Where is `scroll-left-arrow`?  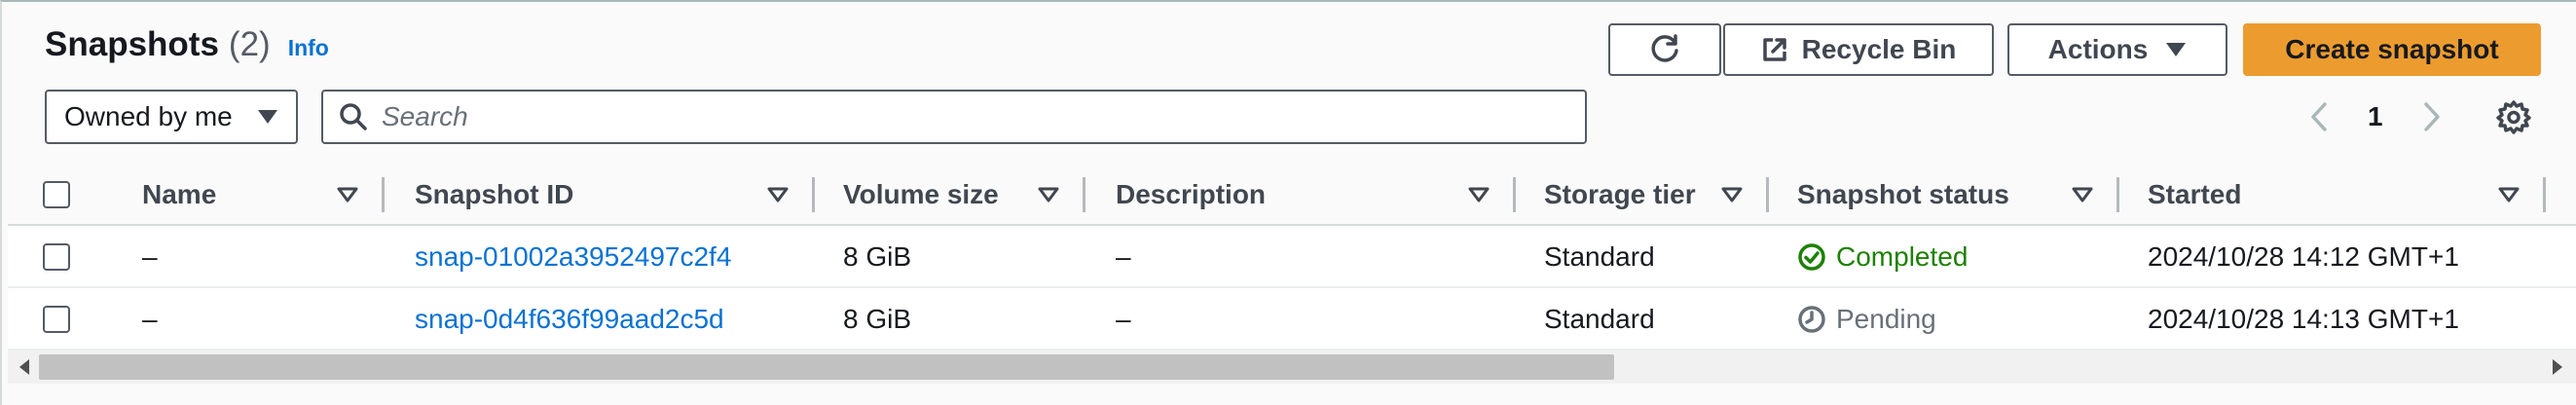 scroll-left-arrow is located at coordinates (24, 369).